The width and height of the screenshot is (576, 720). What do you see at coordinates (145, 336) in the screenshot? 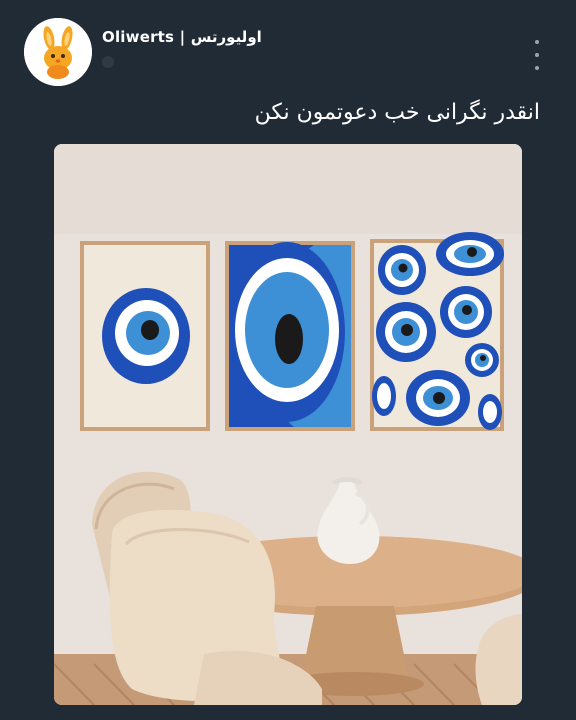
I see `evil-eye-frame-left` at bounding box center [145, 336].